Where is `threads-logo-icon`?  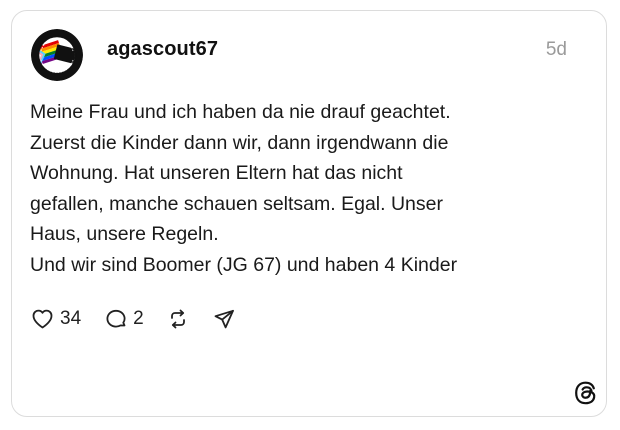 threads-logo-icon is located at coordinates (585, 393).